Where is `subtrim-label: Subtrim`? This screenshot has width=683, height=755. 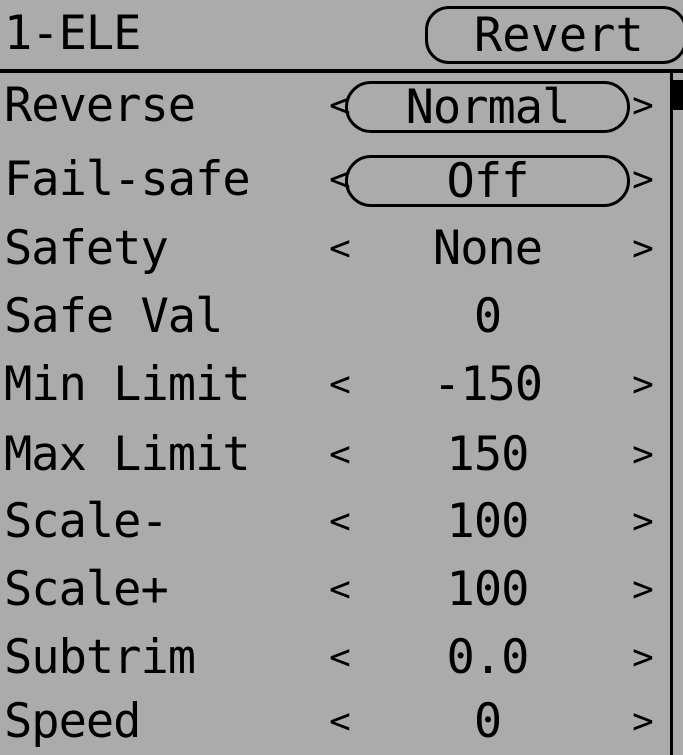 subtrim-label: Subtrim is located at coordinates (100, 657).